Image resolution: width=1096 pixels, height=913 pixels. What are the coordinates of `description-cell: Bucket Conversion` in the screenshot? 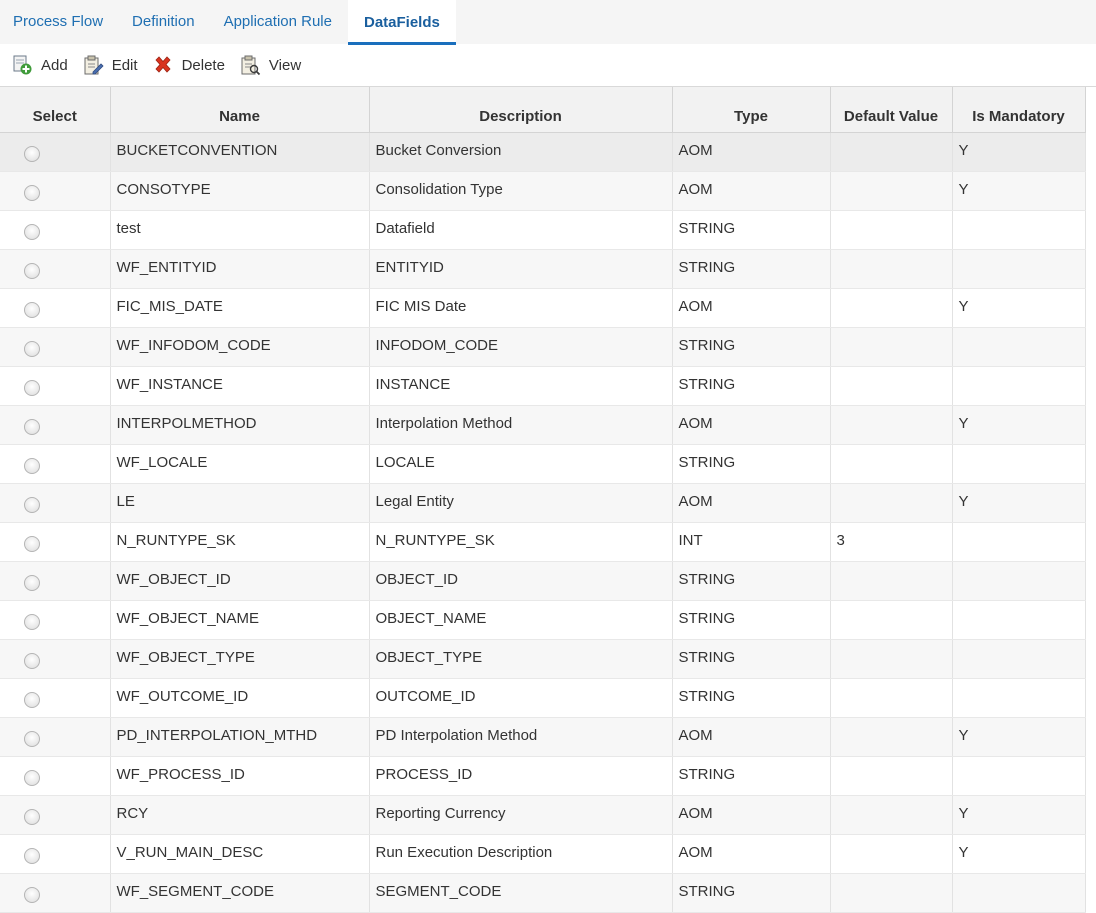 It's located at (521, 152).